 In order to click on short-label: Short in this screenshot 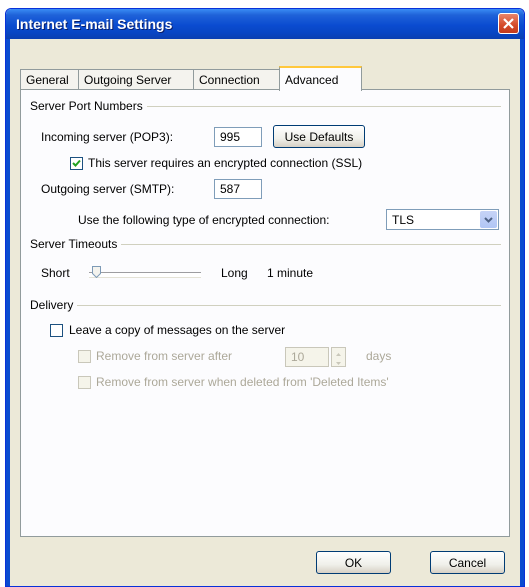, I will do `click(55, 273)`.